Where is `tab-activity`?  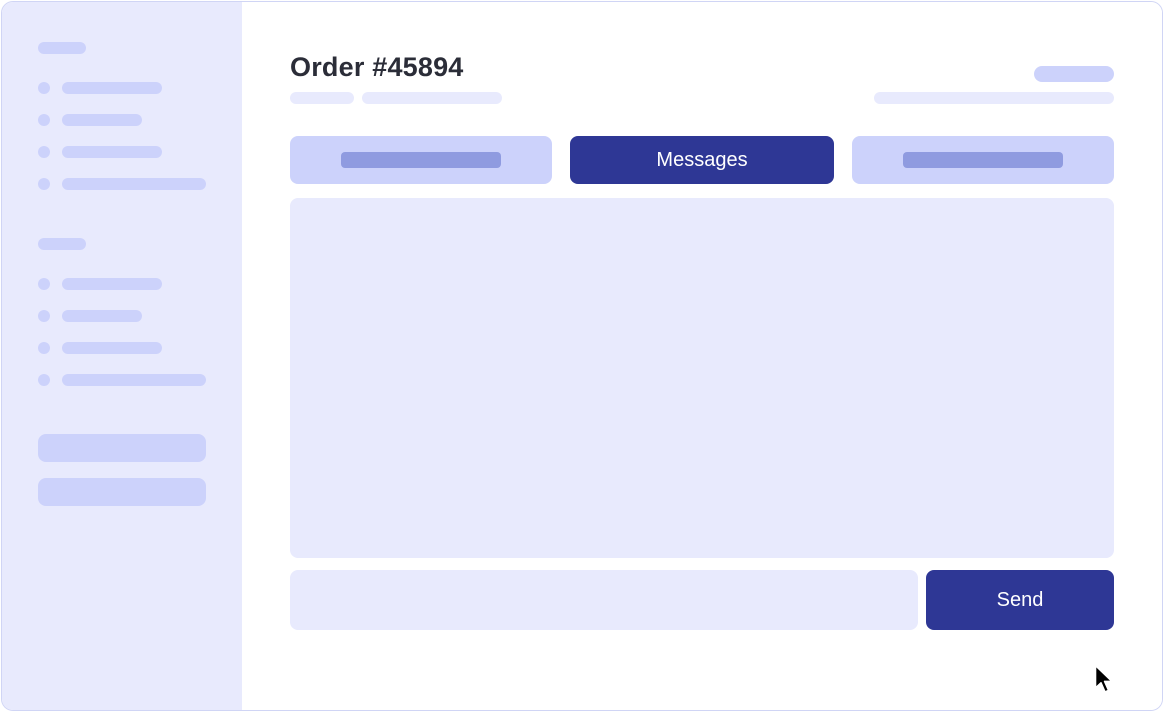 tab-activity is located at coordinates (983, 160).